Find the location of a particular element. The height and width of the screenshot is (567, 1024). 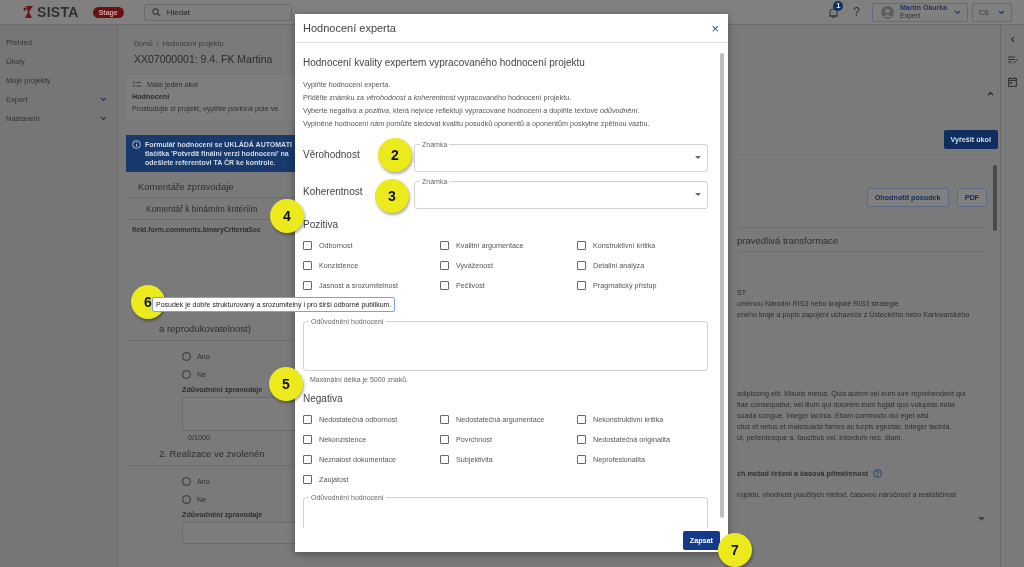

group-title: Negativa is located at coordinates (323, 398).